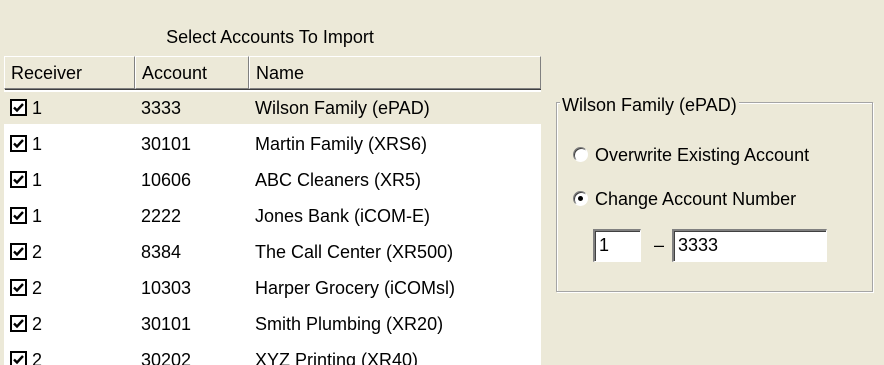 The image size is (884, 365). I want to click on account-cell: 2222, so click(161, 216).